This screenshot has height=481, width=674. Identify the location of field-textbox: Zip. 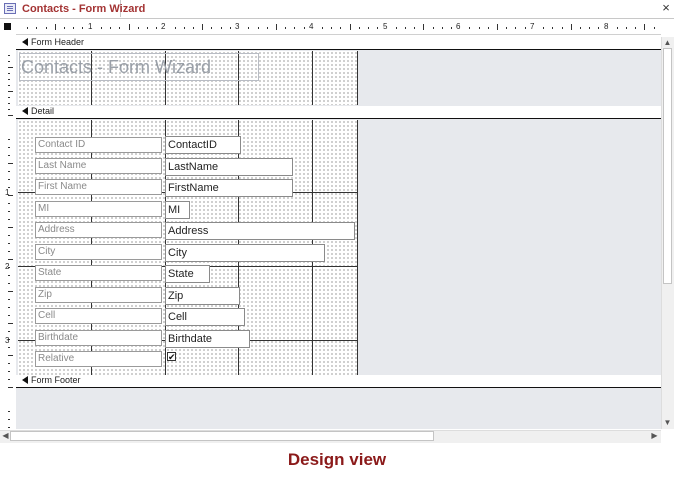
(202, 296).